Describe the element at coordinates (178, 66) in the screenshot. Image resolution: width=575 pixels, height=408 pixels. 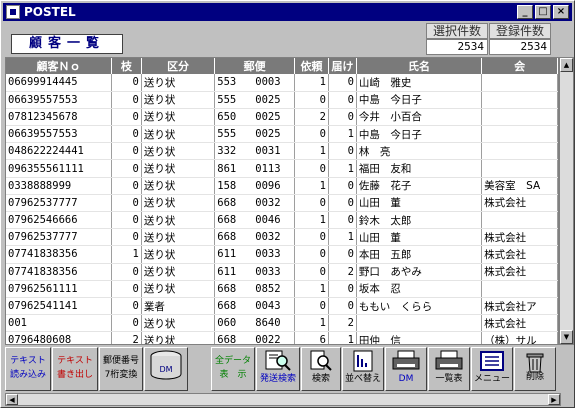
I see `col-header: 区分` at that location.